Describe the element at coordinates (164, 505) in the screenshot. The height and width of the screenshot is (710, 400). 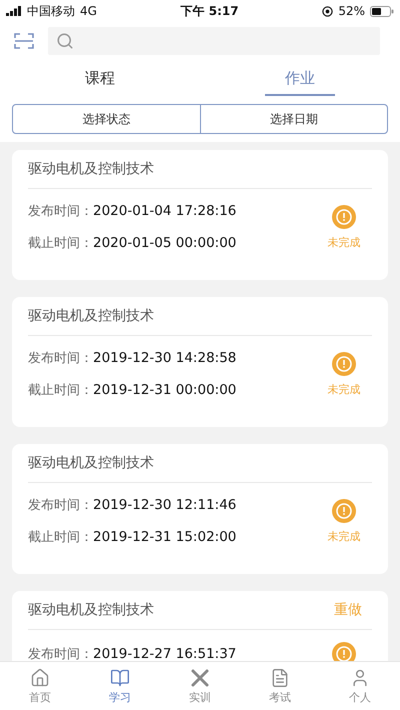
I see `publish-time: 2019-12-30 12:11:46` at that location.